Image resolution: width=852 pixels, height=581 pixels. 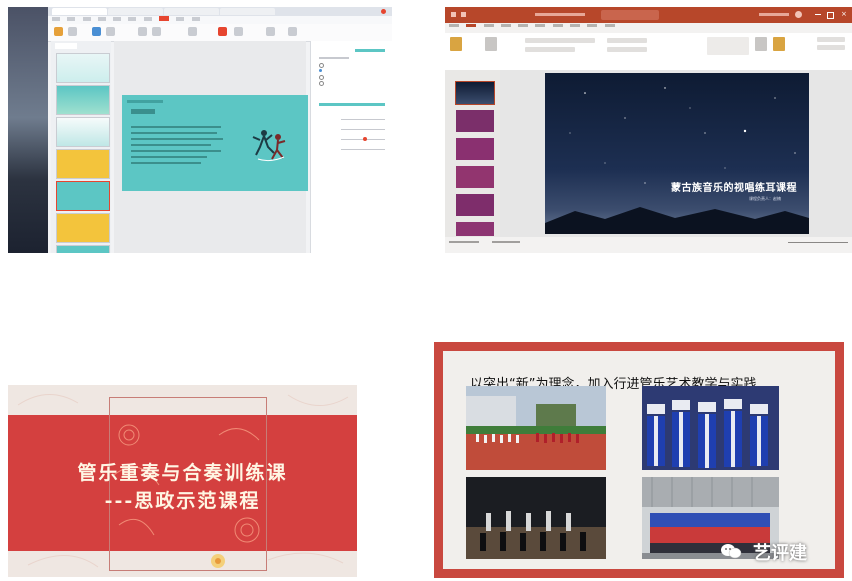 I want to click on dancers-illustration, so click(x=269, y=146).